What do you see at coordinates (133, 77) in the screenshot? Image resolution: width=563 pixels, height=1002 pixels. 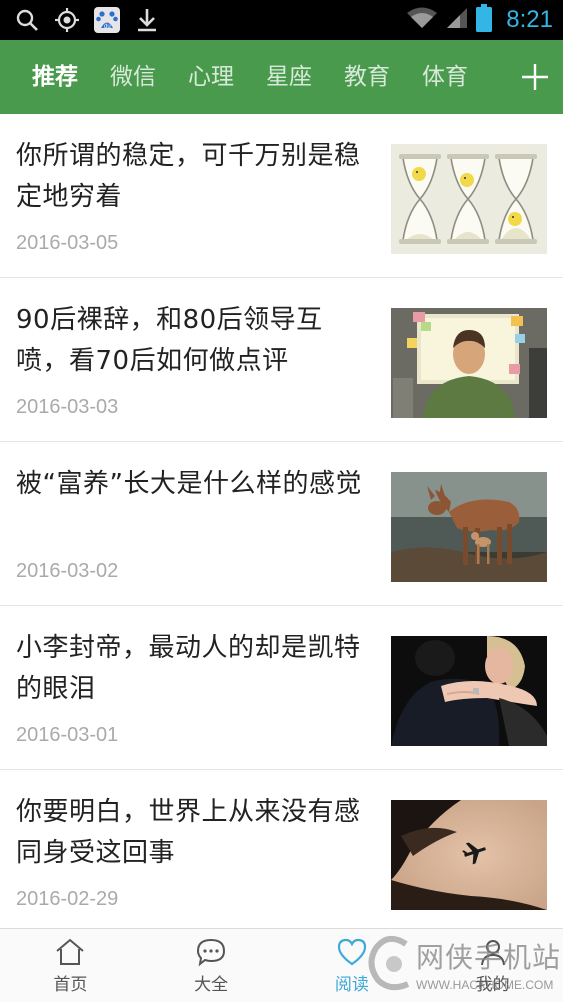 I see `tab-wechat: 微信` at bounding box center [133, 77].